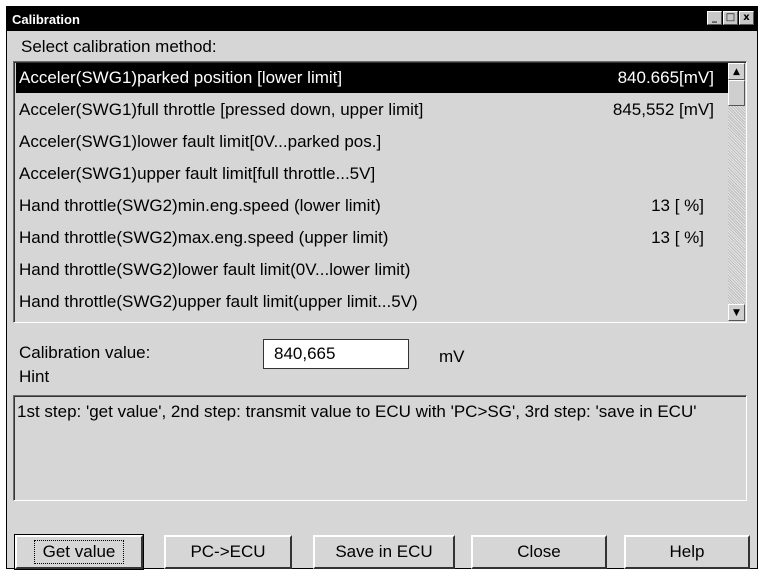 This screenshot has height=575, width=764. What do you see at coordinates (46, 19) in the screenshot?
I see `window-title: Calibration` at bounding box center [46, 19].